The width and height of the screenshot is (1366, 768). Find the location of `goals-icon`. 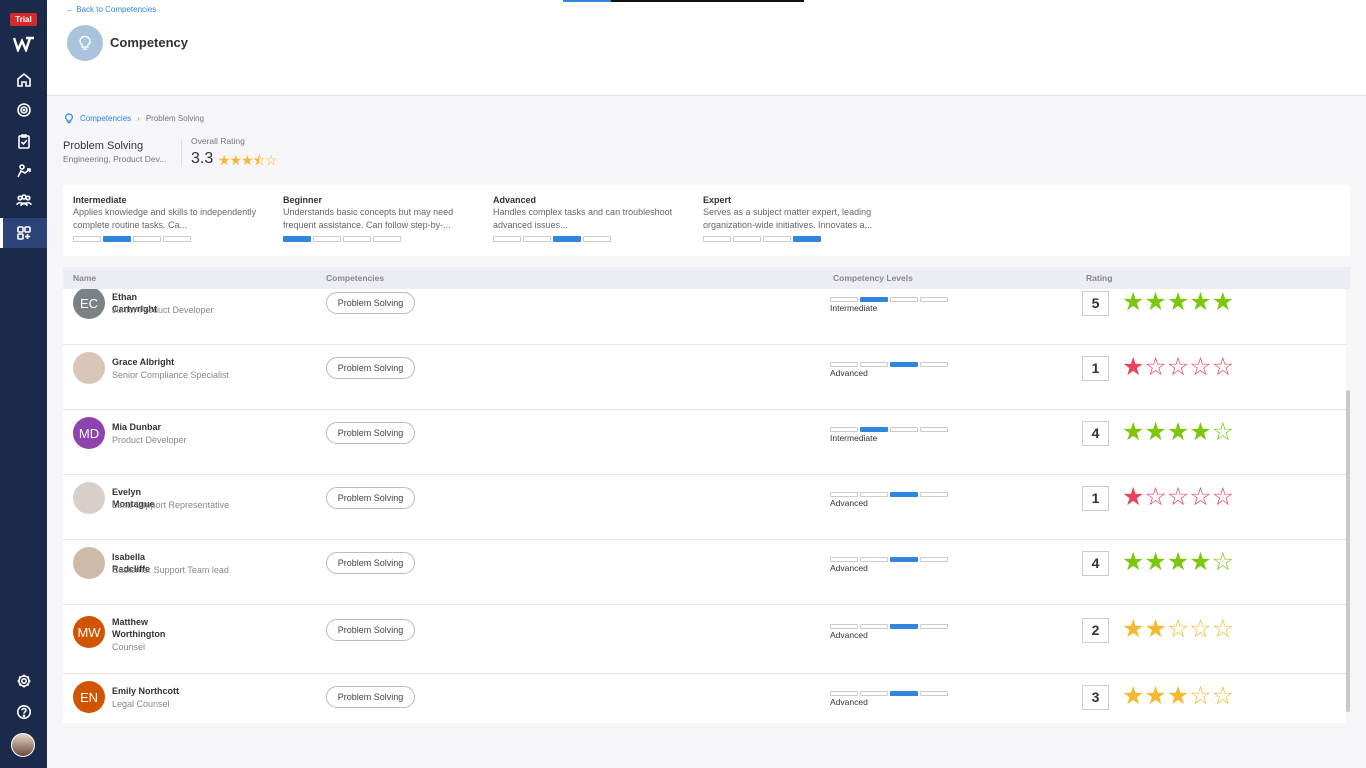

goals-icon is located at coordinates (23, 110).